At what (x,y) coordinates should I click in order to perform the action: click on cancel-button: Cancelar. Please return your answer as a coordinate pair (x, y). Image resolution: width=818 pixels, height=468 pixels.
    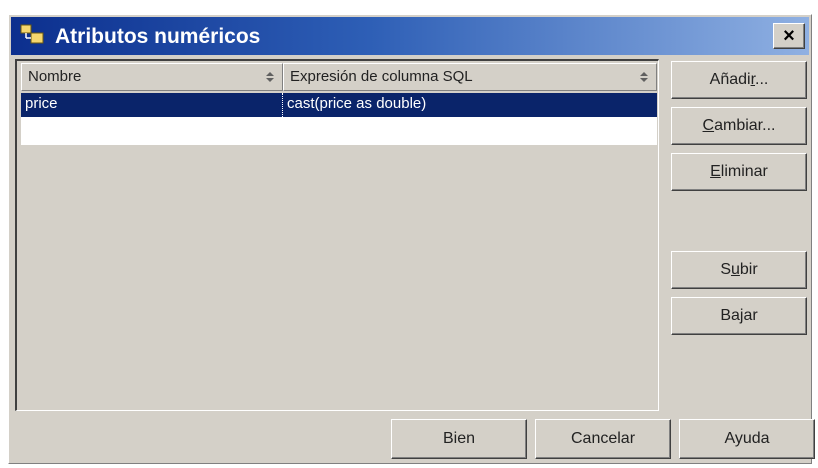
    Looking at the image, I should click on (603, 439).